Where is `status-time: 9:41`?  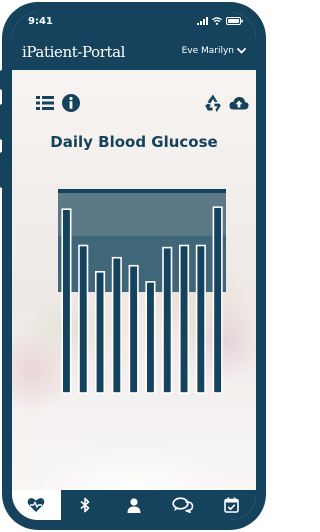
status-time: 9:41 is located at coordinates (40, 21).